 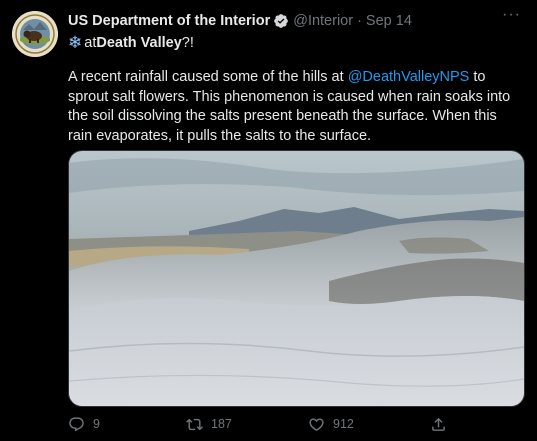 What do you see at coordinates (96, 424) in the screenshot?
I see `reply-count: 9` at bounding box center [96, 424].